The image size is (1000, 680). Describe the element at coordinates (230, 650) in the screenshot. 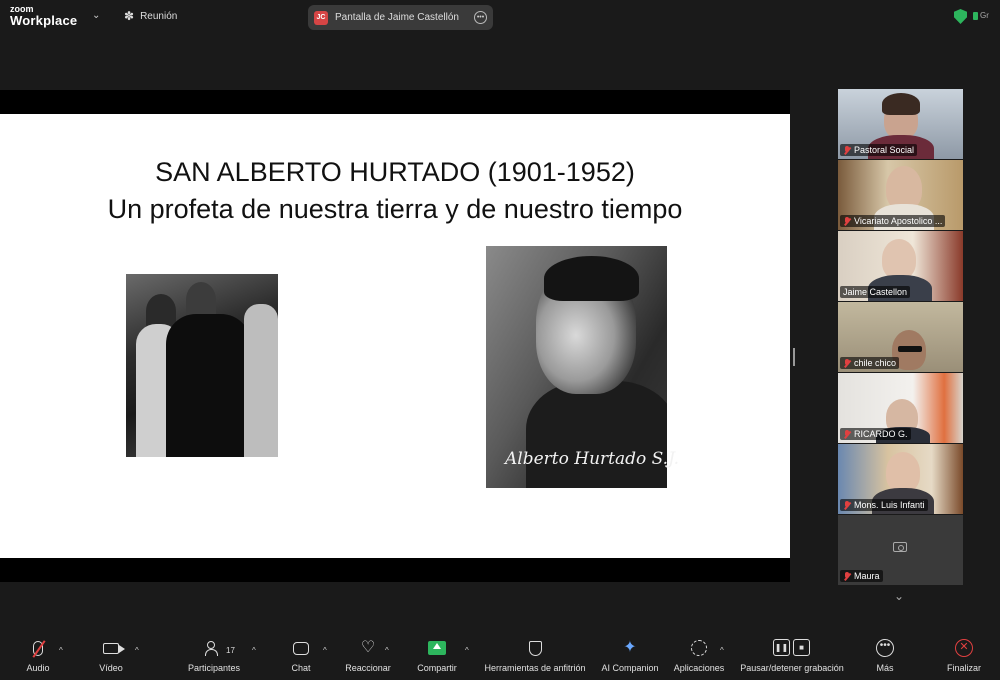

I see `participants-count-badge: 17` at that location.